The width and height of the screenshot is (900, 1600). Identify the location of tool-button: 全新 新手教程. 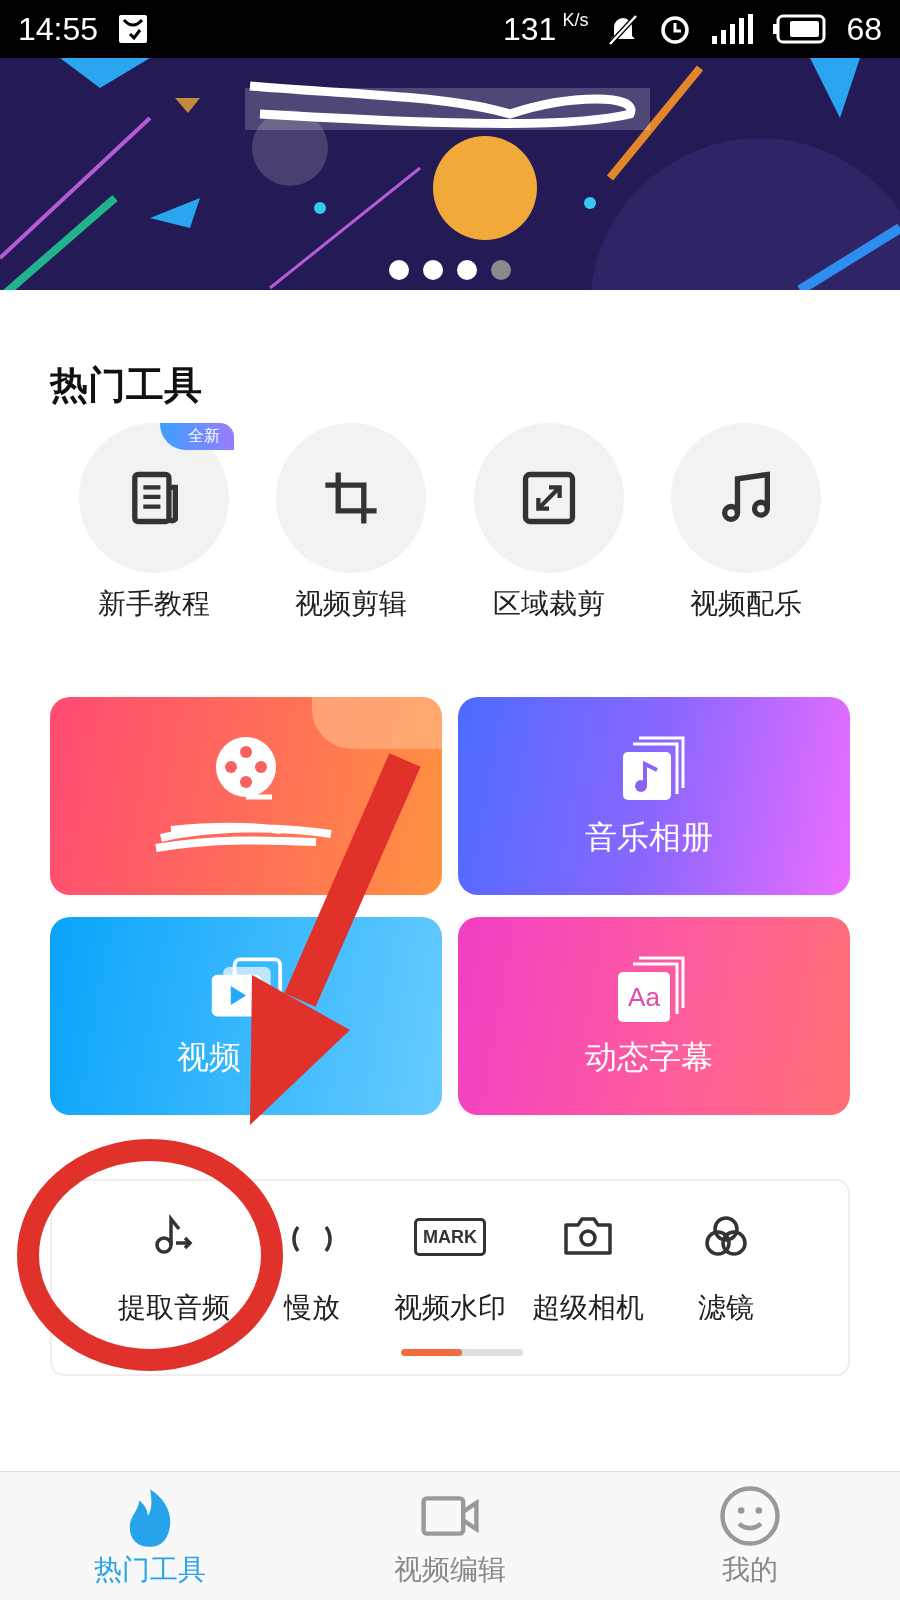
(154, 523).